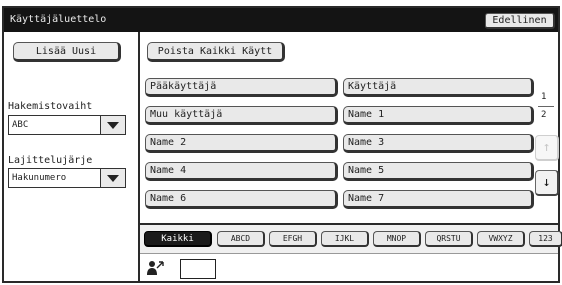 Image resolution: width=562 pixels, height=285 pixels. I want to click on page-current: 1, so click(544, 97).